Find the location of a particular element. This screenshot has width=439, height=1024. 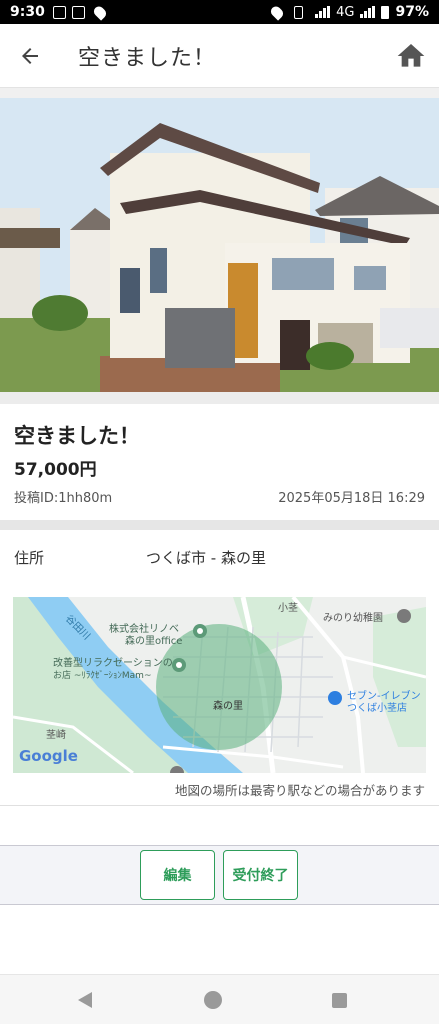

home-button is located at coordinates (411, 56).